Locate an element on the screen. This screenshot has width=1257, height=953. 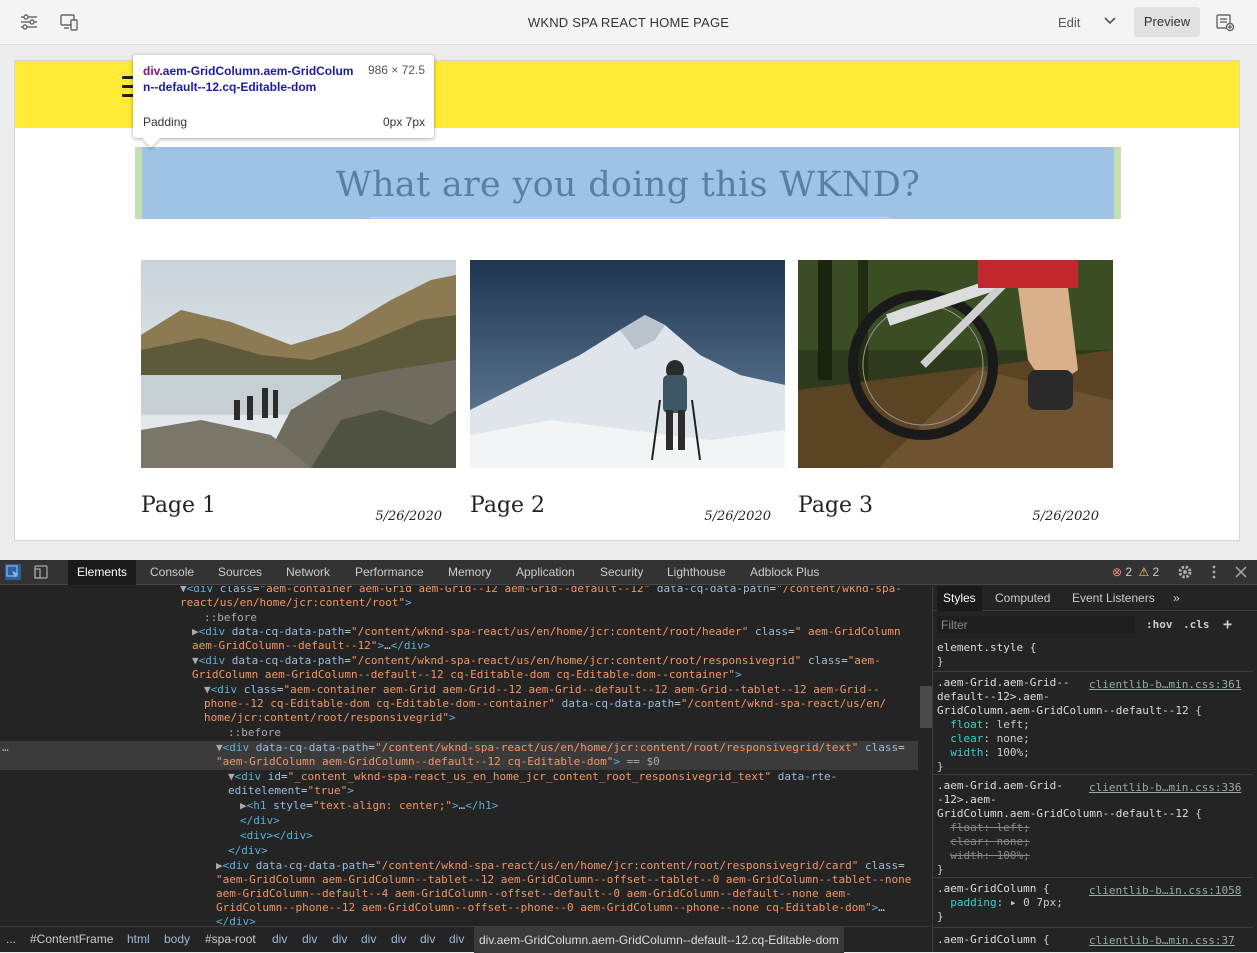
heading-divider is located at coordinates (629, 217).